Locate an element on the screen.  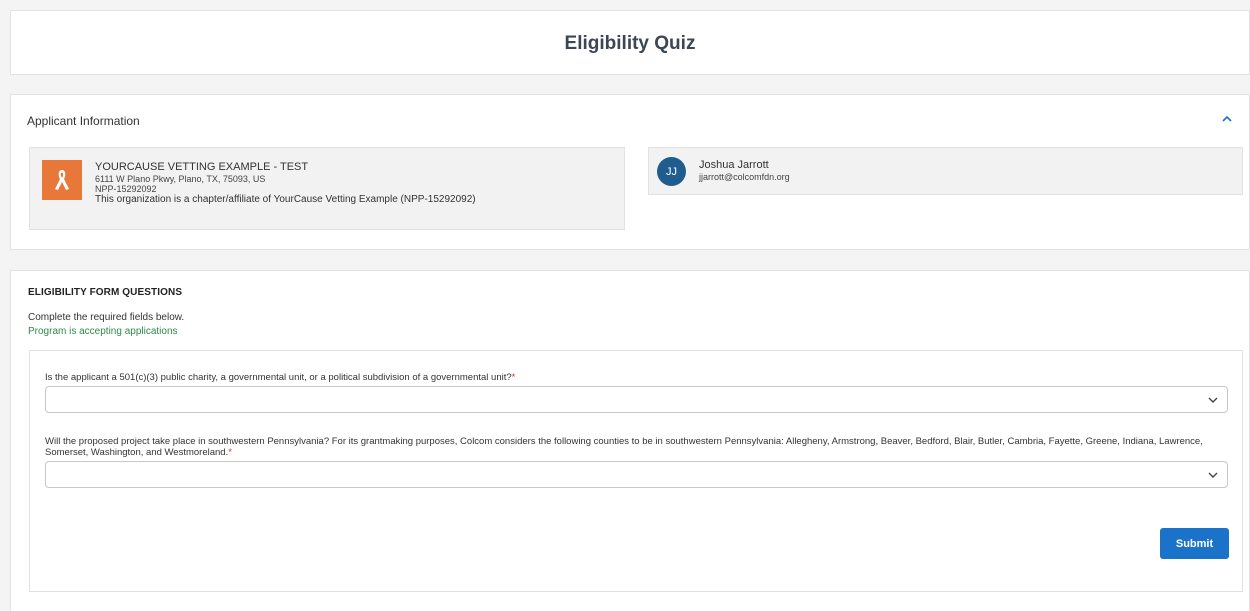
question-2-select is located at coordinates (636, 474).